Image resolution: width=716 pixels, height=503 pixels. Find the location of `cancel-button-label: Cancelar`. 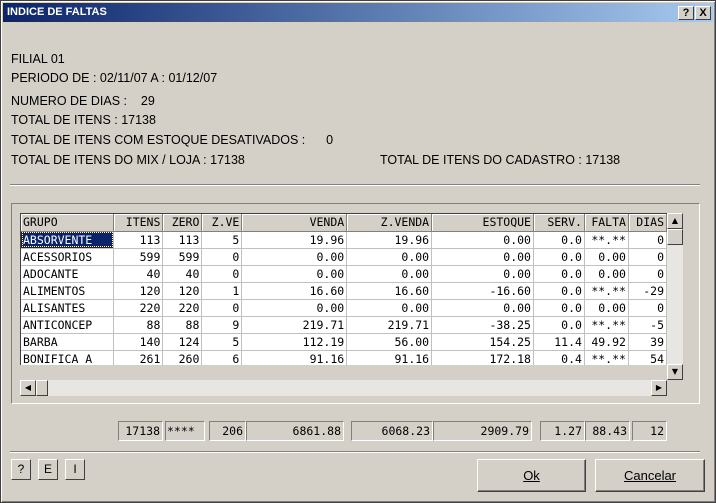

cancel-button-label: Cancelar is located at coordinates (650, 475).